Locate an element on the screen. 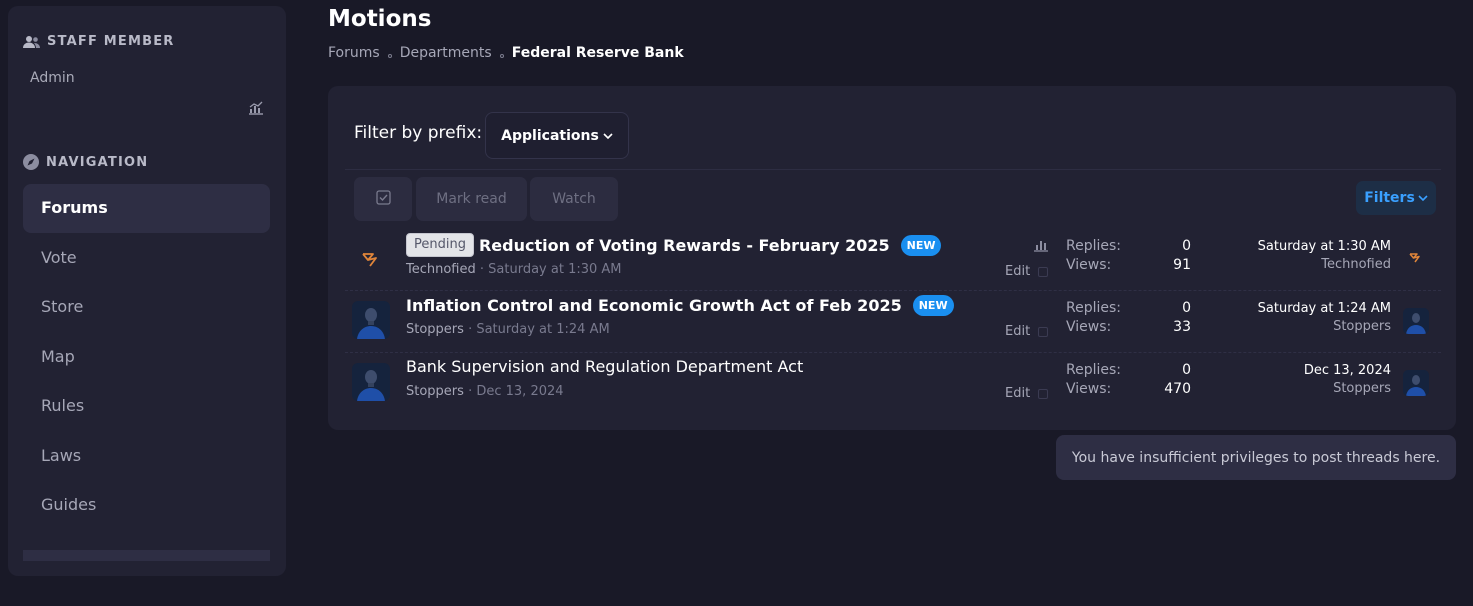 The width and height of the screenshot is (1473, 606). mark-read-button: Mark read is located at coordinates (471, 199).